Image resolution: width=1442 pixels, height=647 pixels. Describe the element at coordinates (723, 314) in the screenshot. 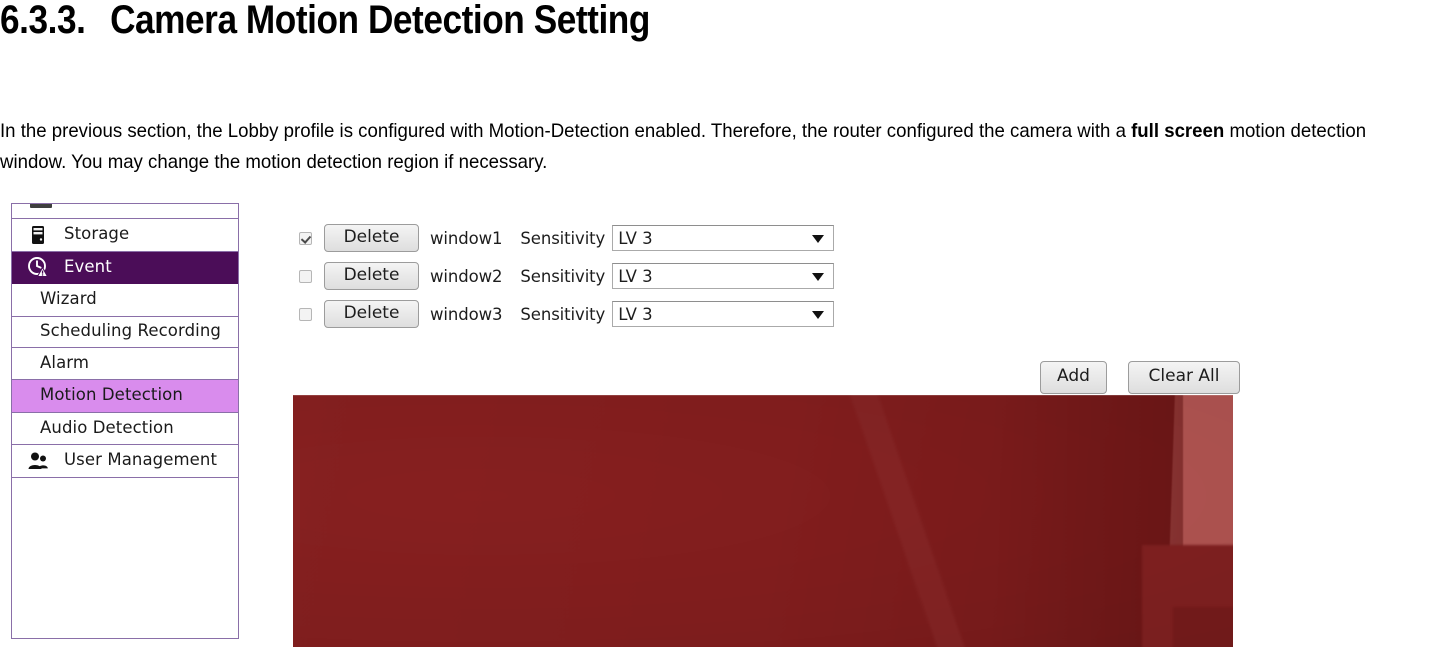

I see `window3-sensitivity-select: LV 3` at that location.